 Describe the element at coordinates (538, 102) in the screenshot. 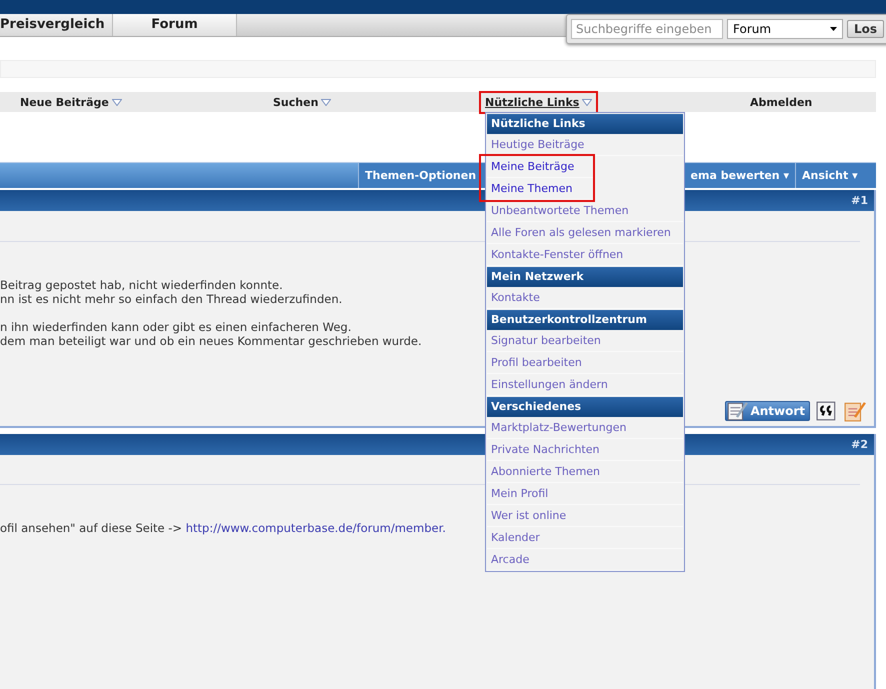

I see `nav-link: Nützliche Links` at that location.